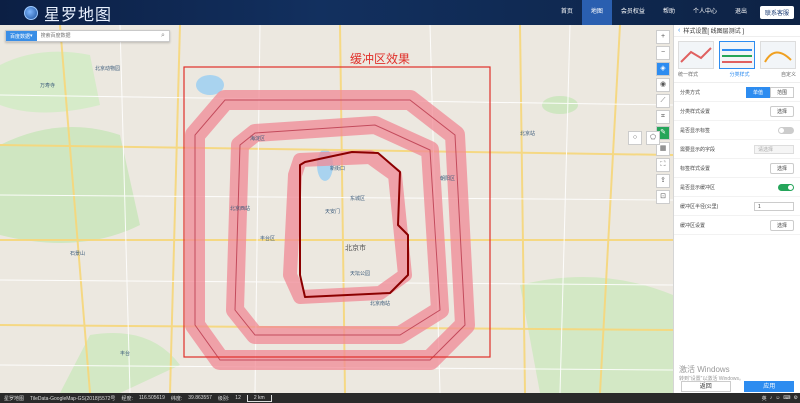  What do you see at coordinates (31, 12) in the screenshot?
I see `logo-icon` at bounding box center [31, 12].